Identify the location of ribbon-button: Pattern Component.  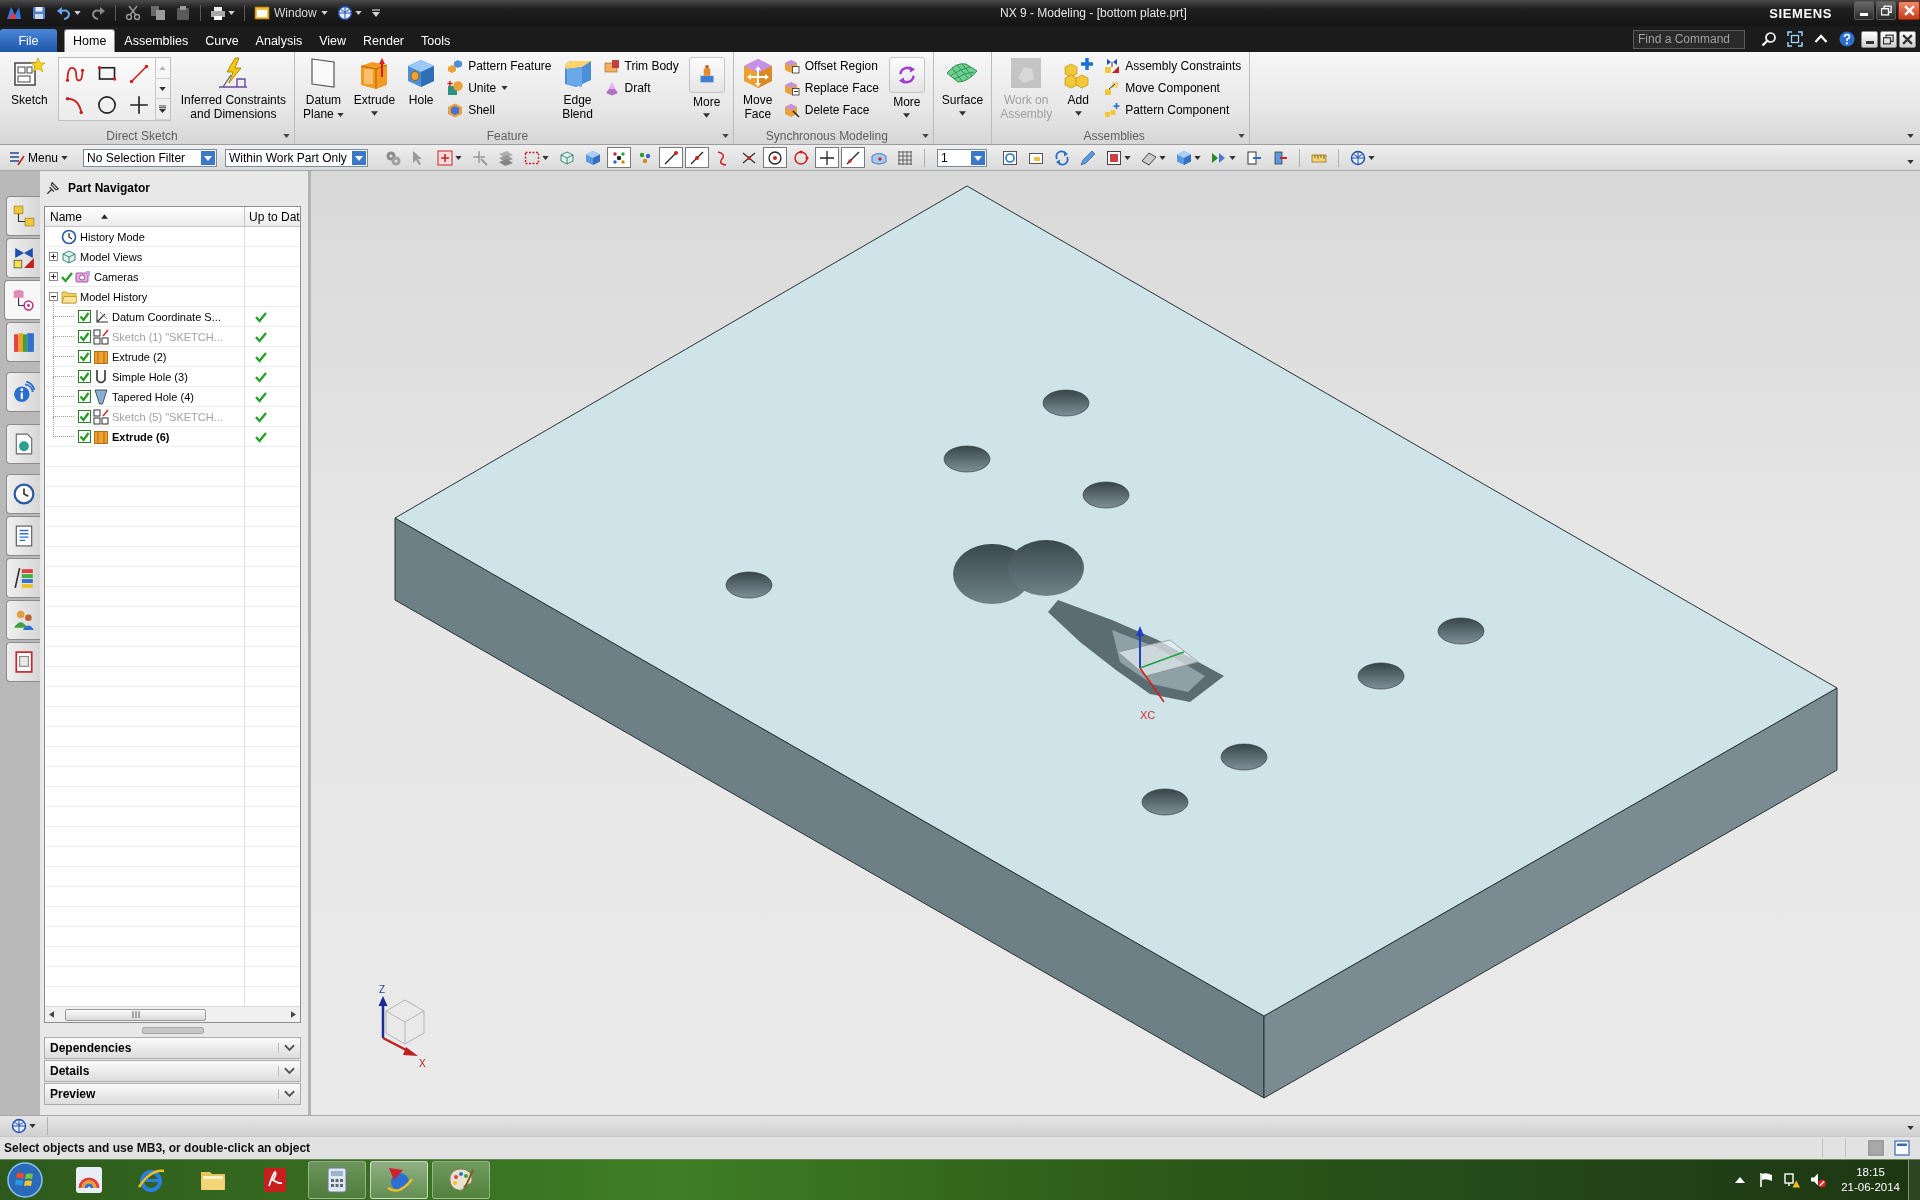
(1173, 110).